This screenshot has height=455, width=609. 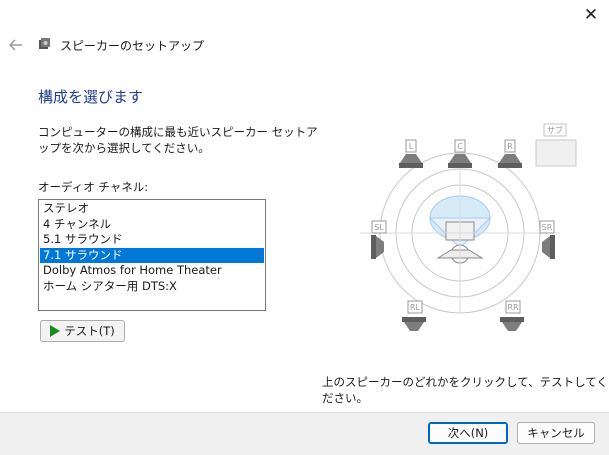 What do you see at coordinates (93, 187) in the screenshot?
I see `audio-channel-label: オーディオ チャネル:` at bounding box center [93, 187].